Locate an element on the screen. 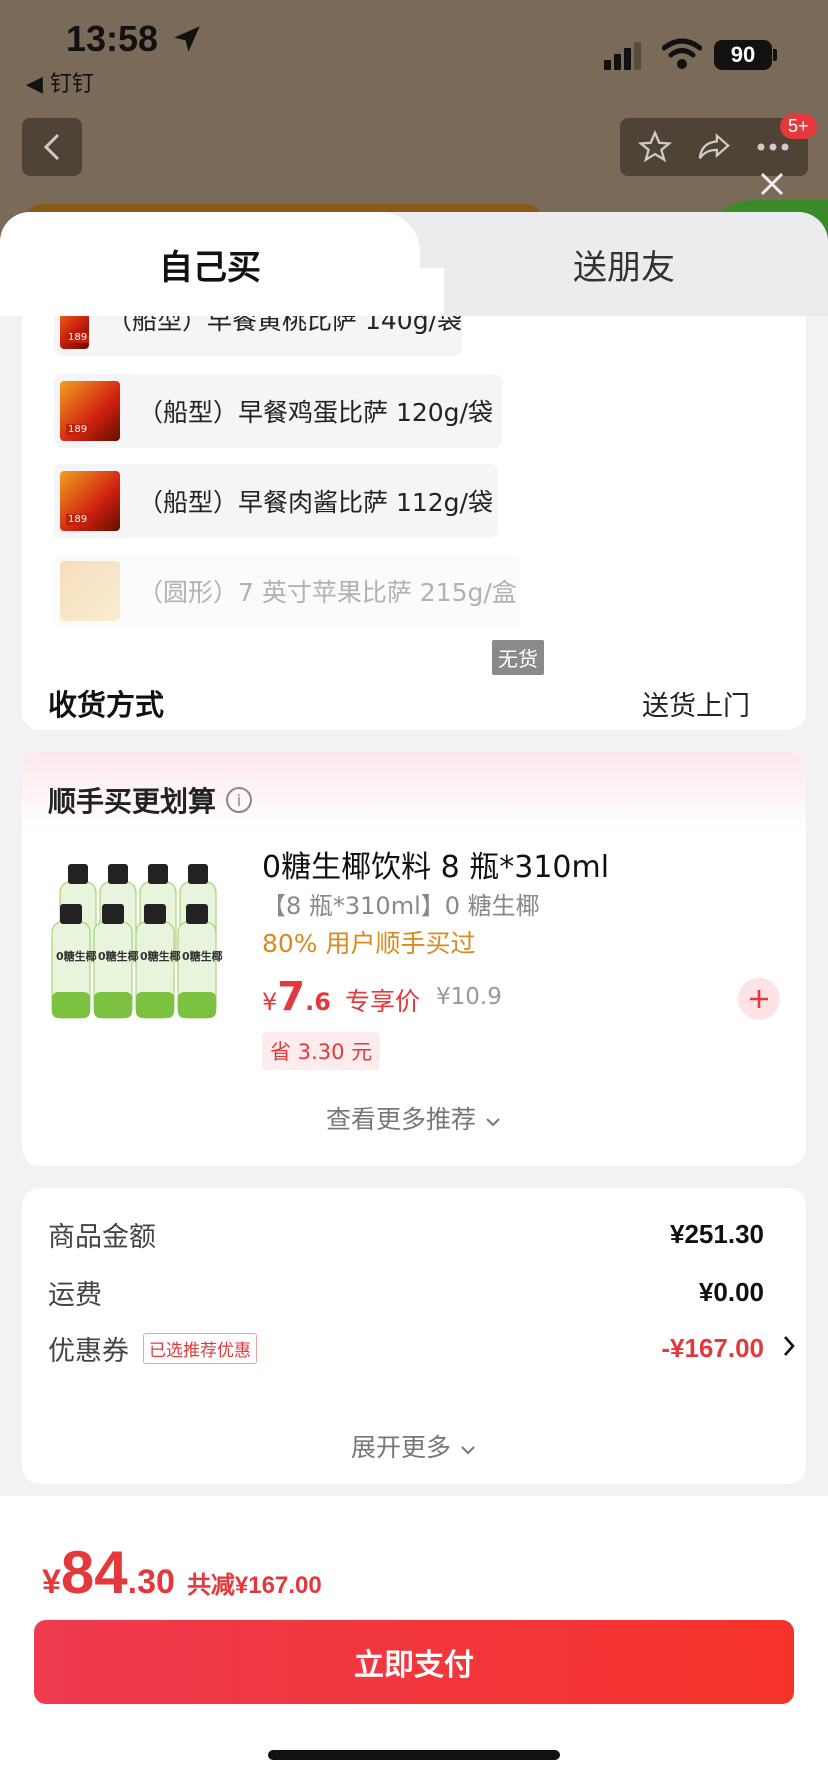 The height and width of the screenshot is (1792, 828). info-icon: i is located at coordinates (239, 800).